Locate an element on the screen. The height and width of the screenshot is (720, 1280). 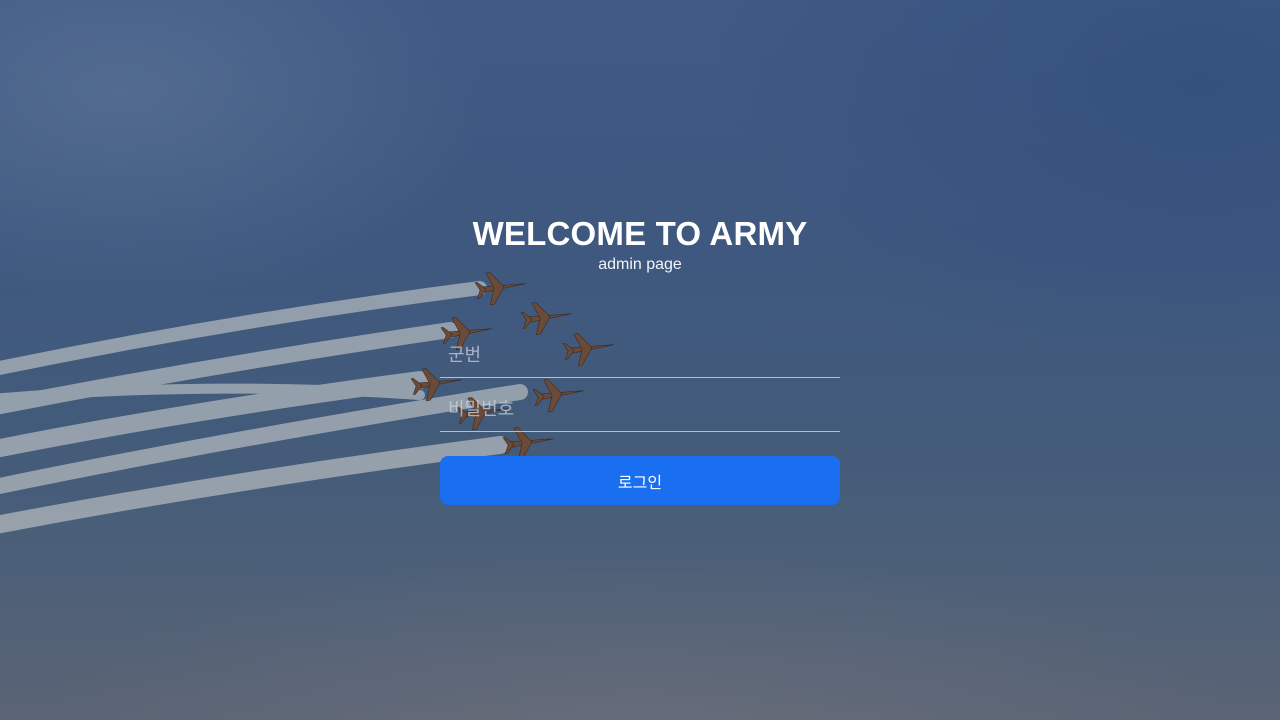
password-input is located at coordinates (640, 410).